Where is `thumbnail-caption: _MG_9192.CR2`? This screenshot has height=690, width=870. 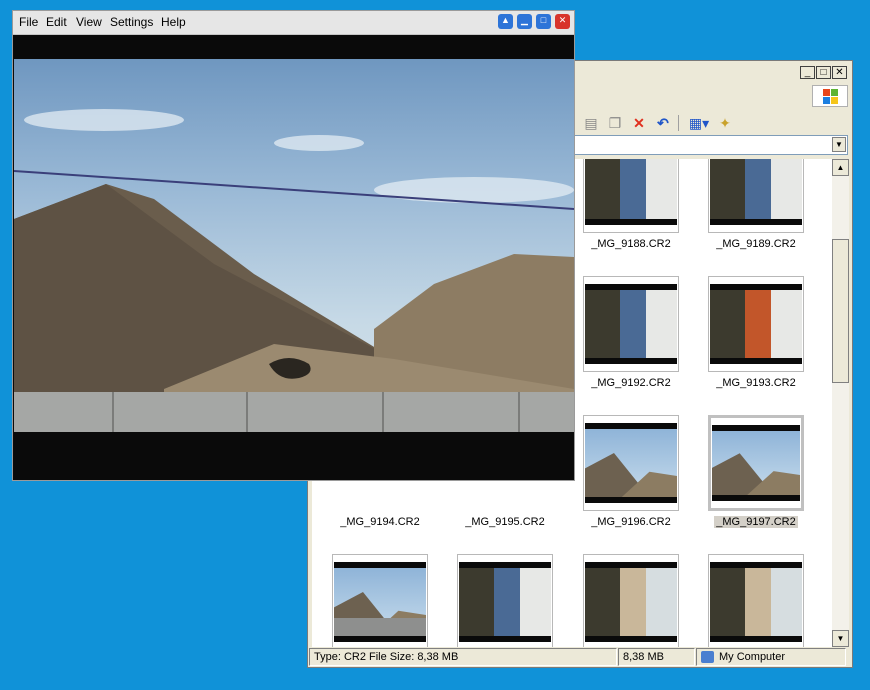 thumbnail-caption: _MG_9192.CR2 is located at coordinates (631, 383).